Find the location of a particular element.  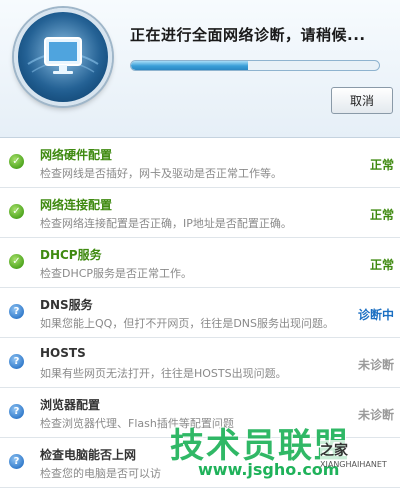

diagnosis-item-hardware: ✓ 网络硬件配置 检查网线是否插好，网卡及驱动是否正常工作等。 正常 is located at coordinates (200, 163).